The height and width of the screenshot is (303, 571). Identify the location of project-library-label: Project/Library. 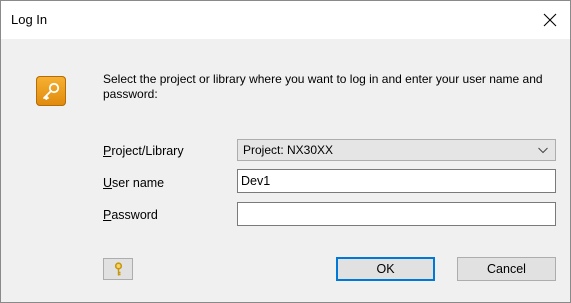
(143, 151).